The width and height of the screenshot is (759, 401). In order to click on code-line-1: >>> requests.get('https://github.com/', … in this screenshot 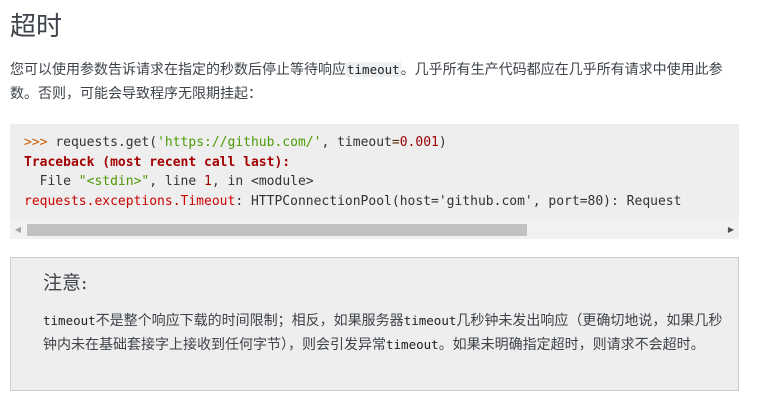, I will do `click(235, 142)`.